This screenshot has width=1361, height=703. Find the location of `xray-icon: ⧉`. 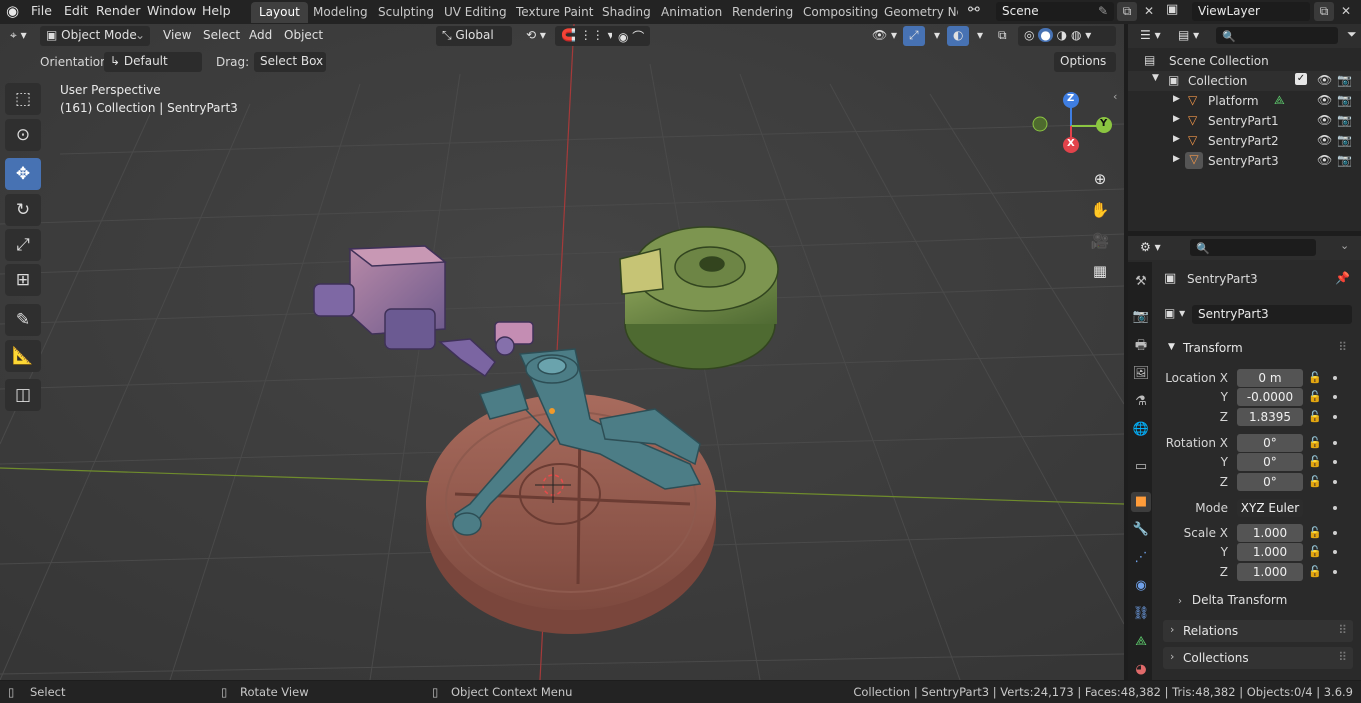

xray-icon: ⧉ is located at coordinates (1002, 36).